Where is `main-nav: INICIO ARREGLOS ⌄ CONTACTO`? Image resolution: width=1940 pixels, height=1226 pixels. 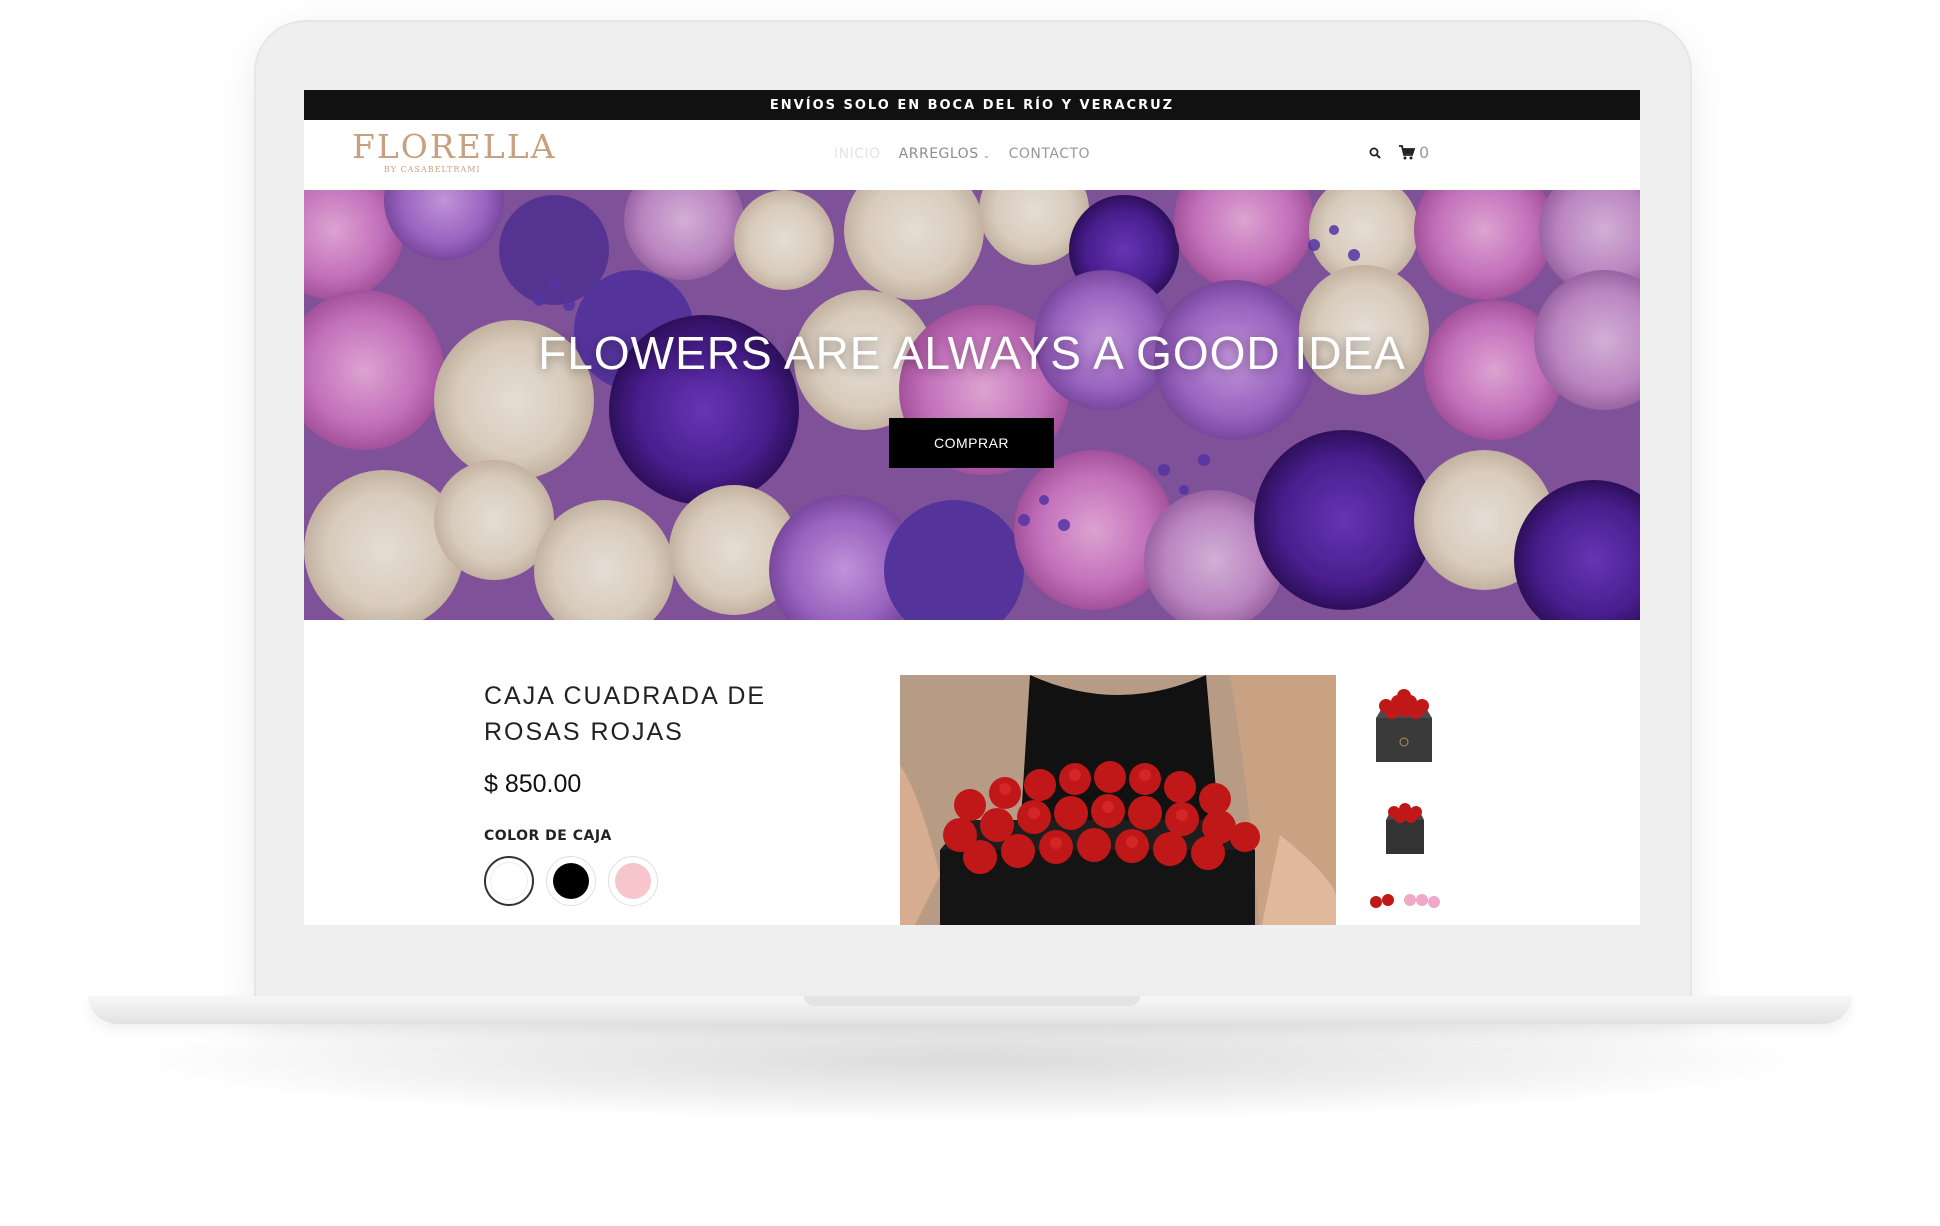 main-nav: INICIO ARREGLOS ⌄ CONTACTO is located at coordinates (962, 154).